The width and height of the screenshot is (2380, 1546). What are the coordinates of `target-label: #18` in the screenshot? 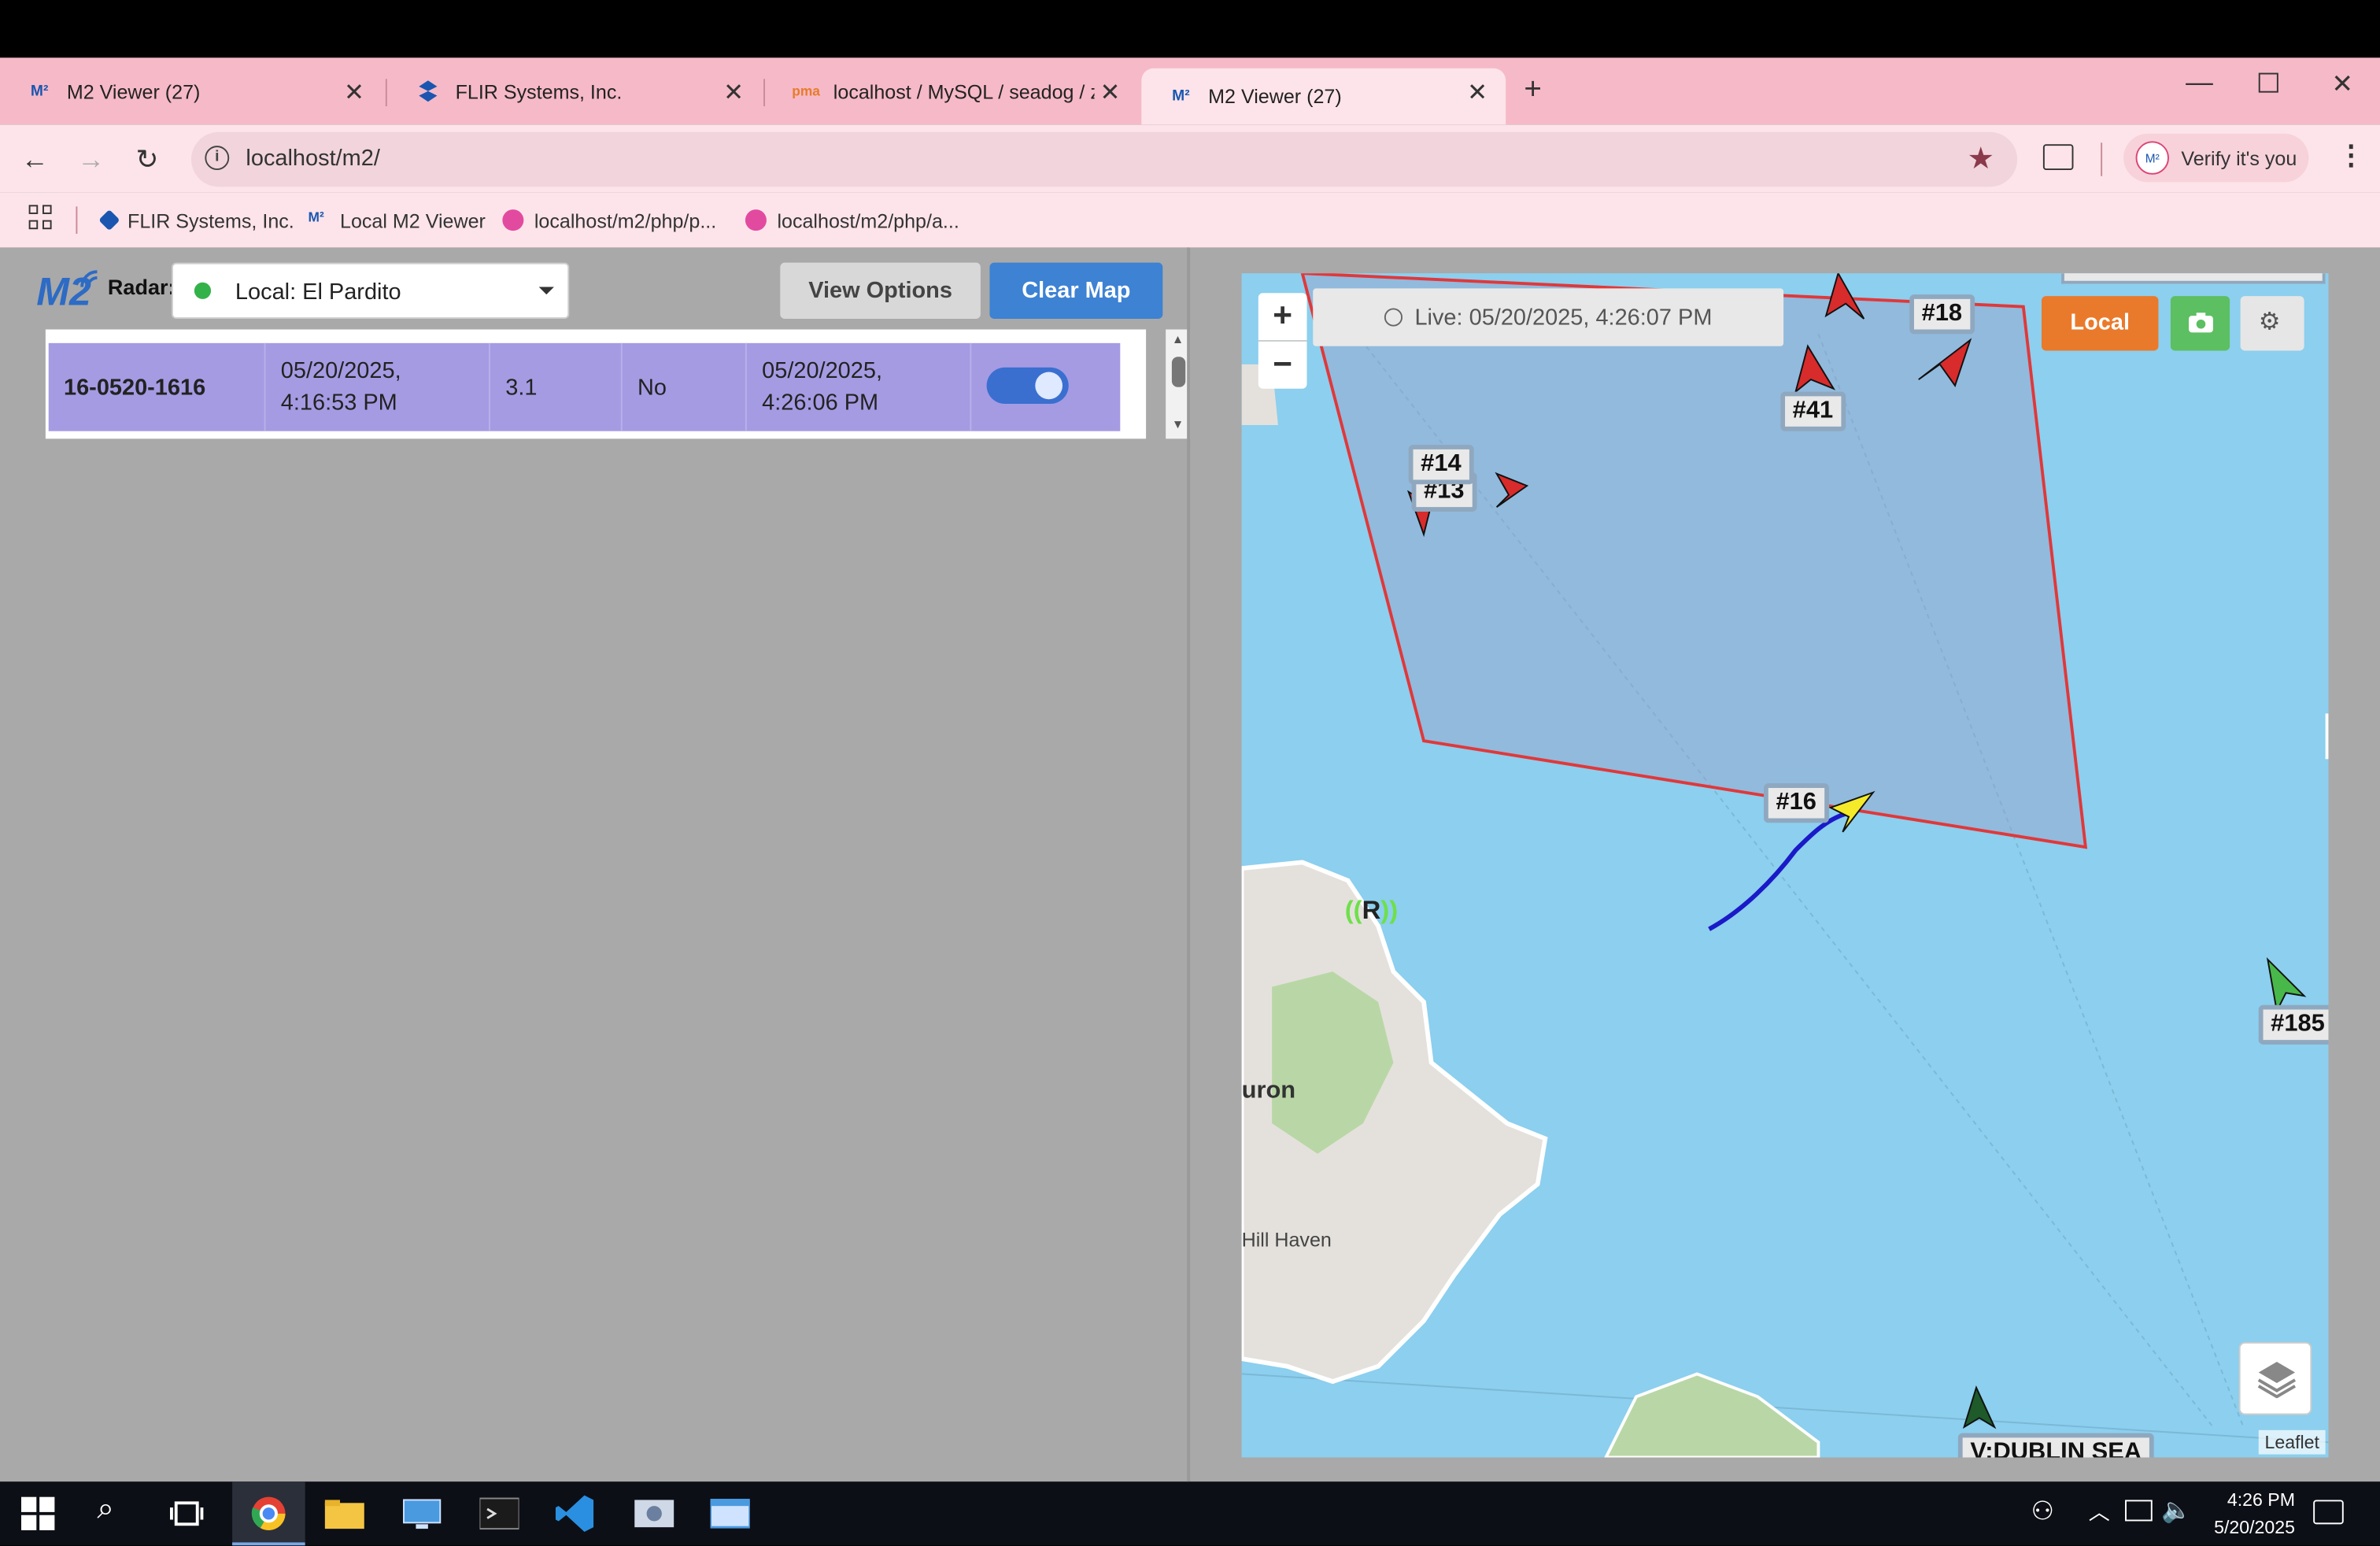 It's located at (1942, 314).